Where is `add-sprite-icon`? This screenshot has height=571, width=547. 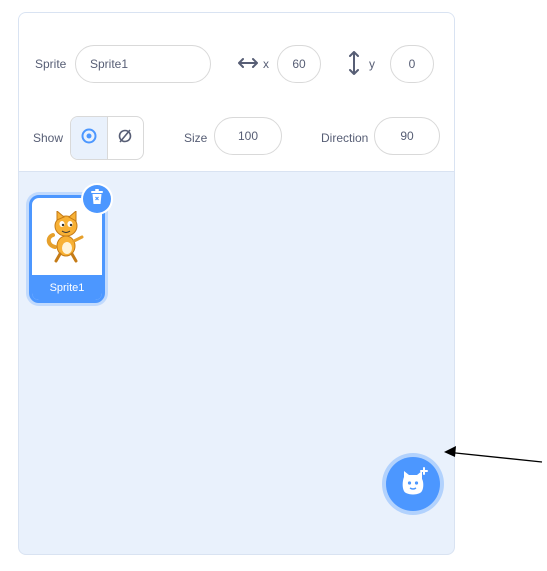
add-sprite-icon is located at coordinates (413, 484).